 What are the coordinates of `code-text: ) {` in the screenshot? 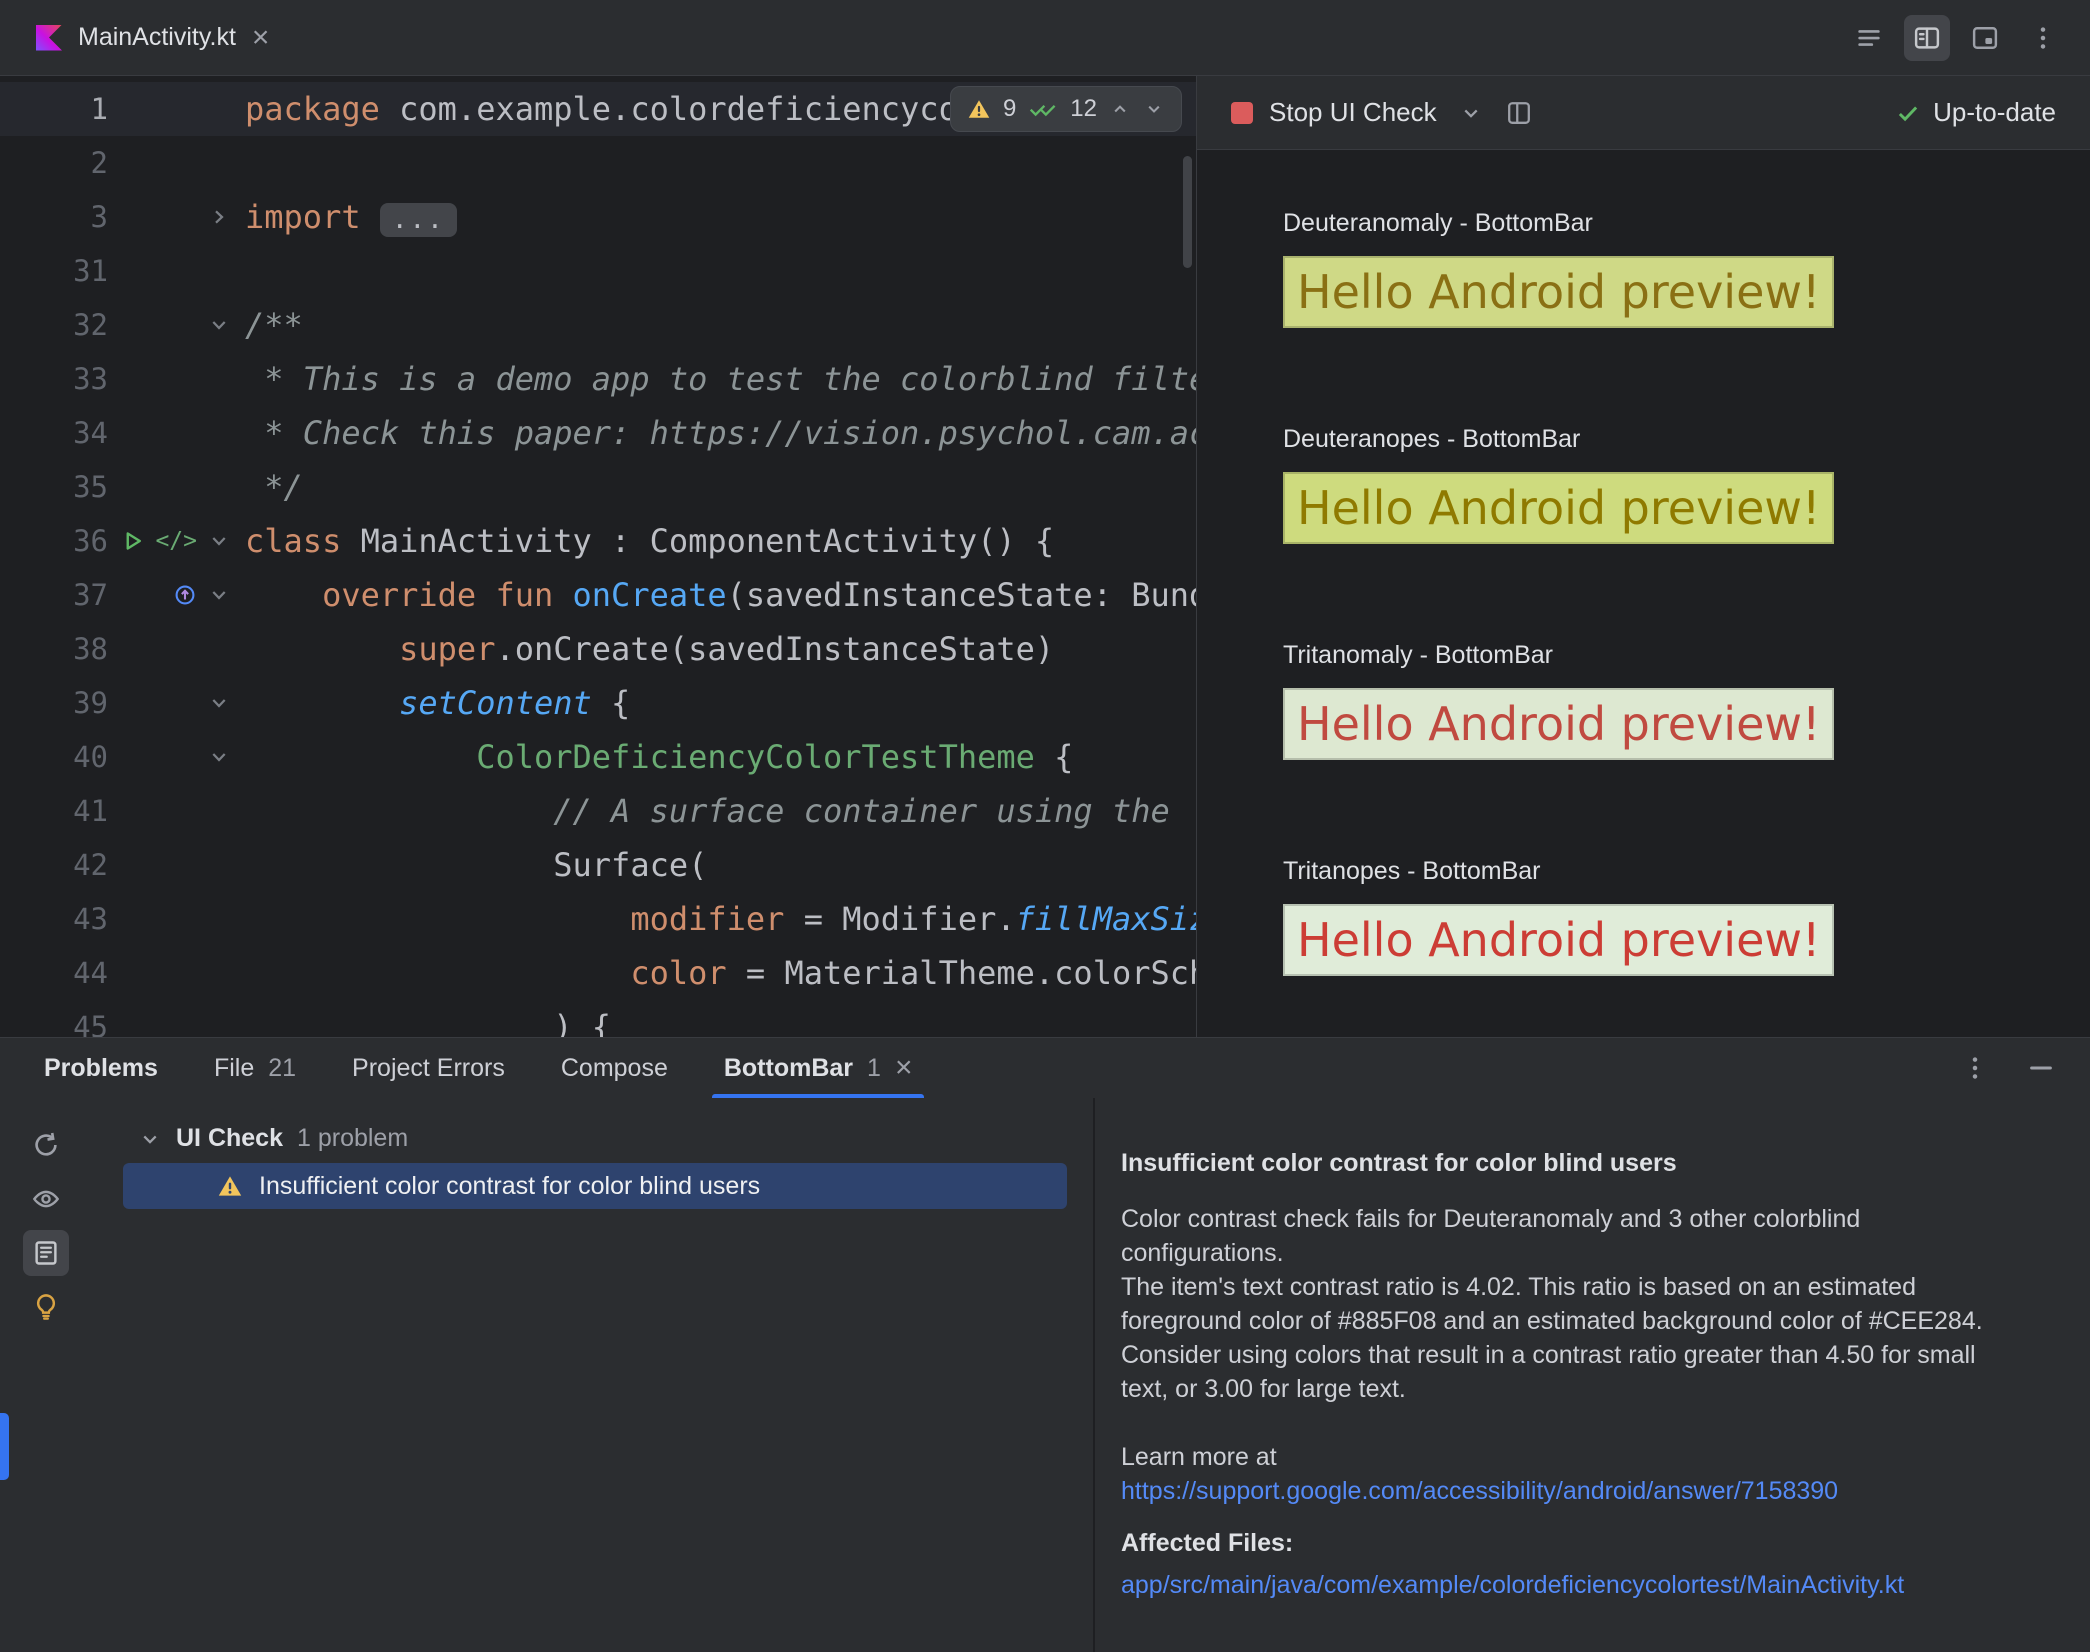 It's located at (428, 1022).